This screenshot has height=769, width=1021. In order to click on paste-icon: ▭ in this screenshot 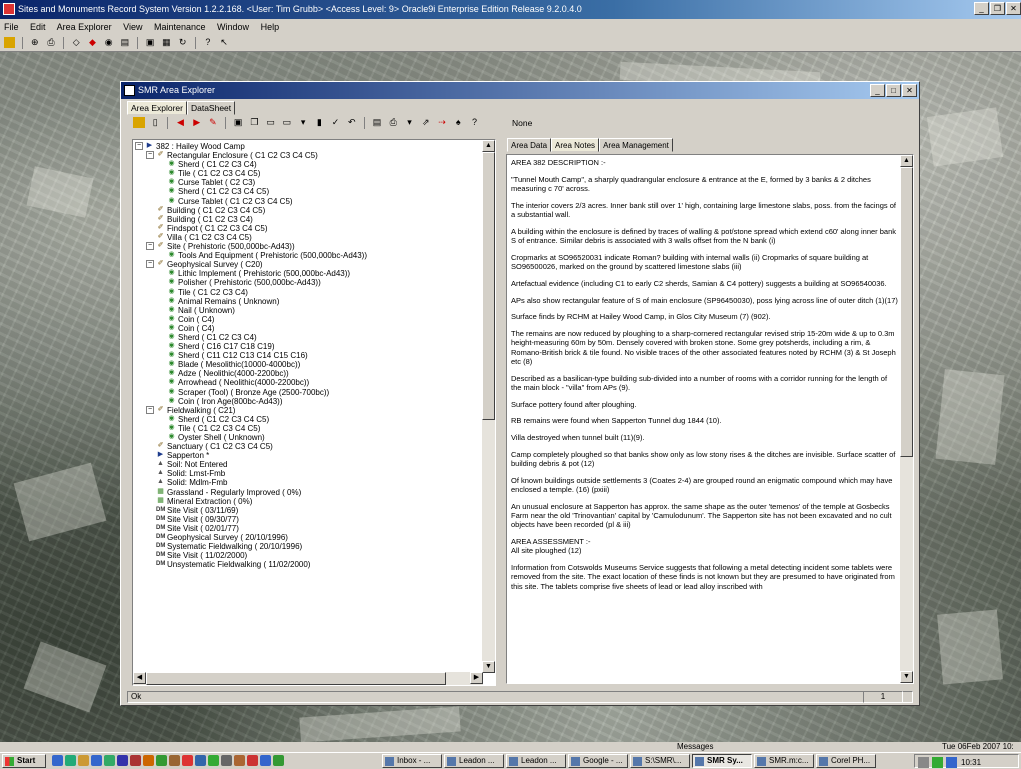, I will do `click(271, 122)`.